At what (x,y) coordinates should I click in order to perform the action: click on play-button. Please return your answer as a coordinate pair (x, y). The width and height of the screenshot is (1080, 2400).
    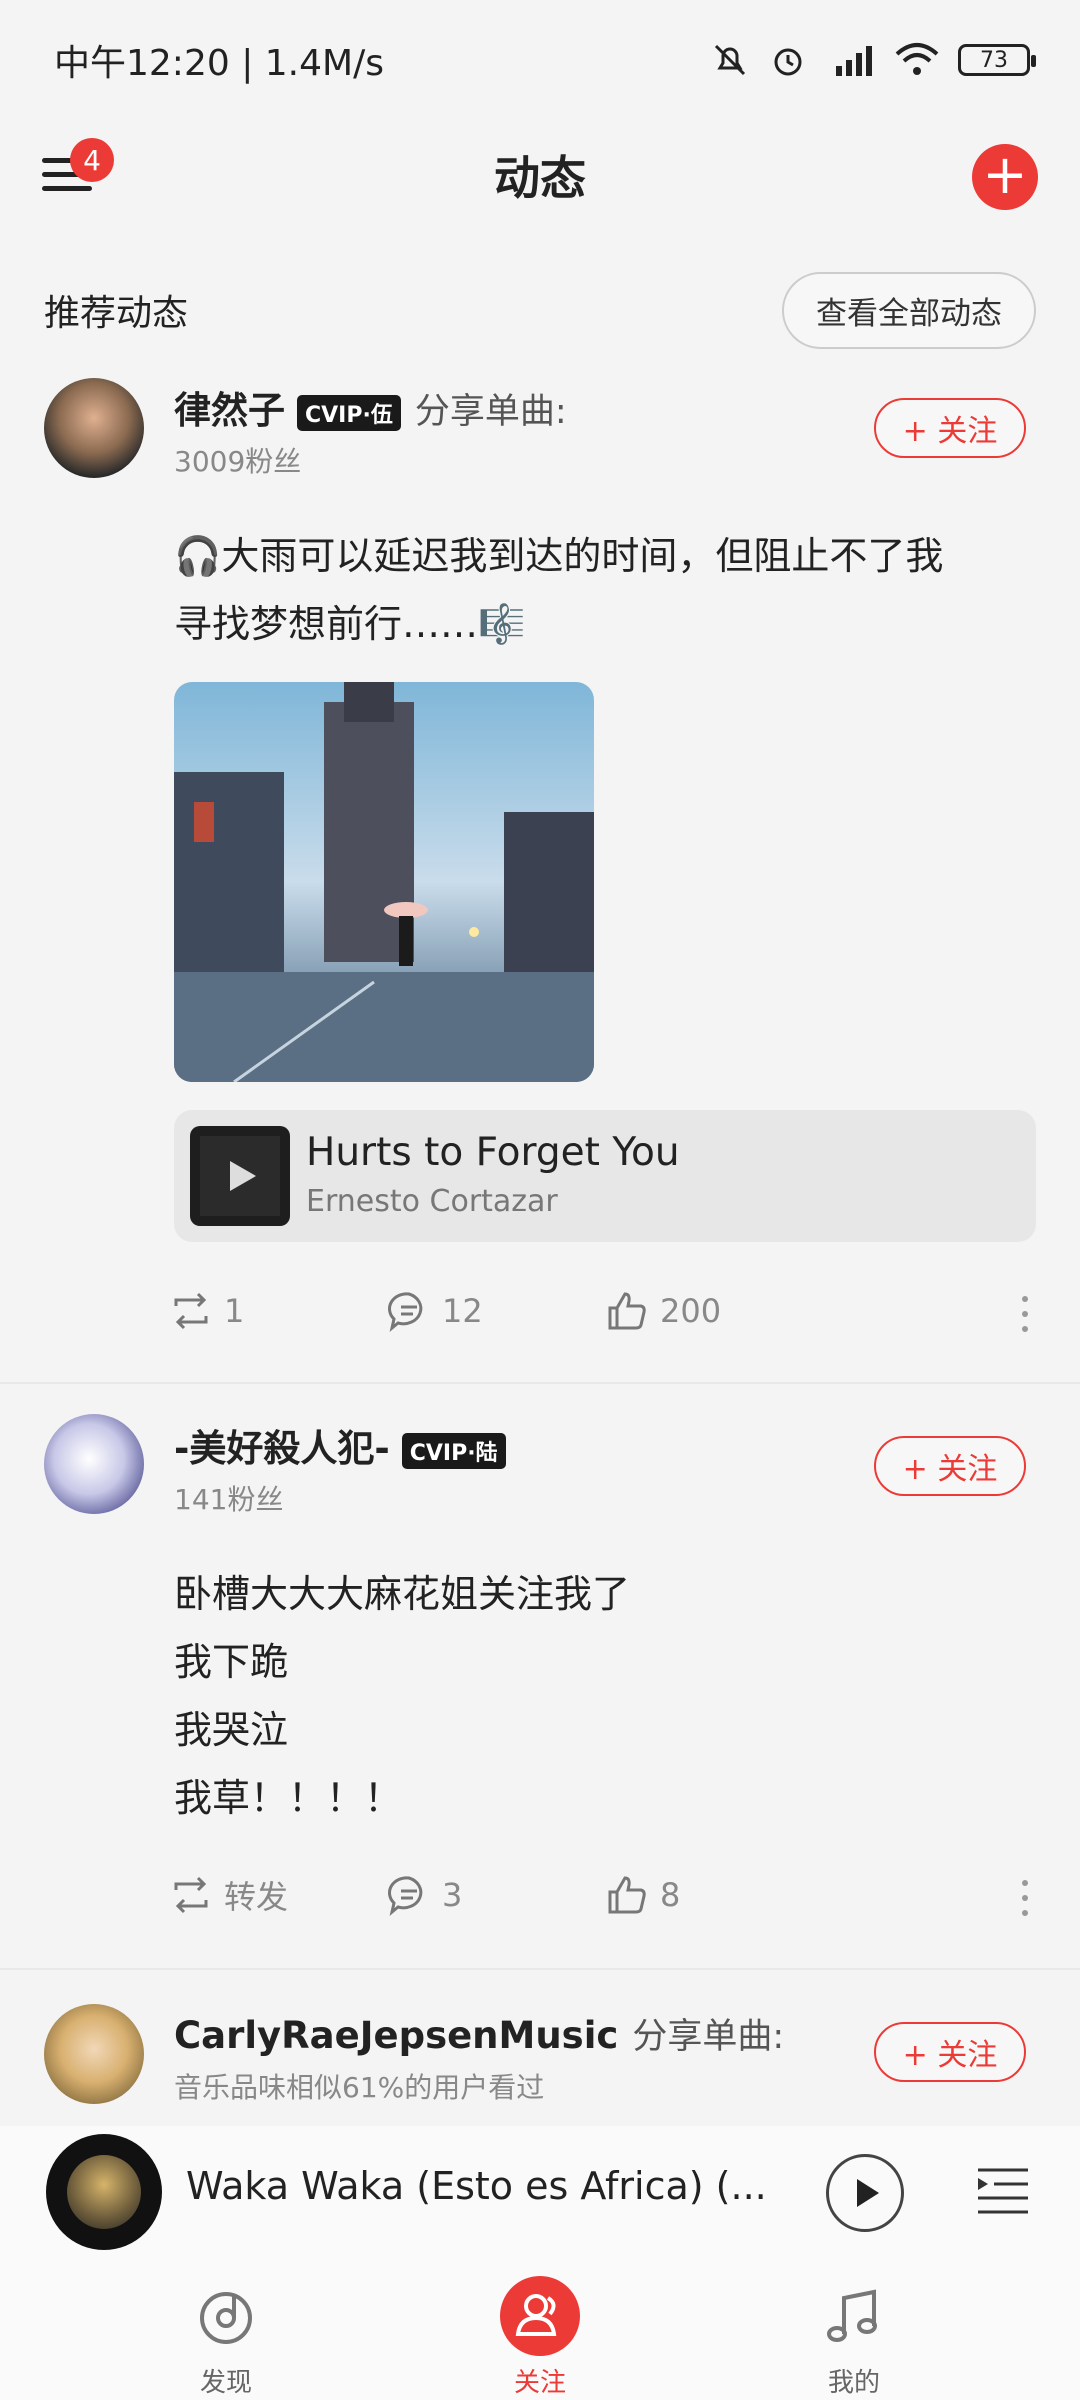
    Looking at the image, I should click on (865, 2193).